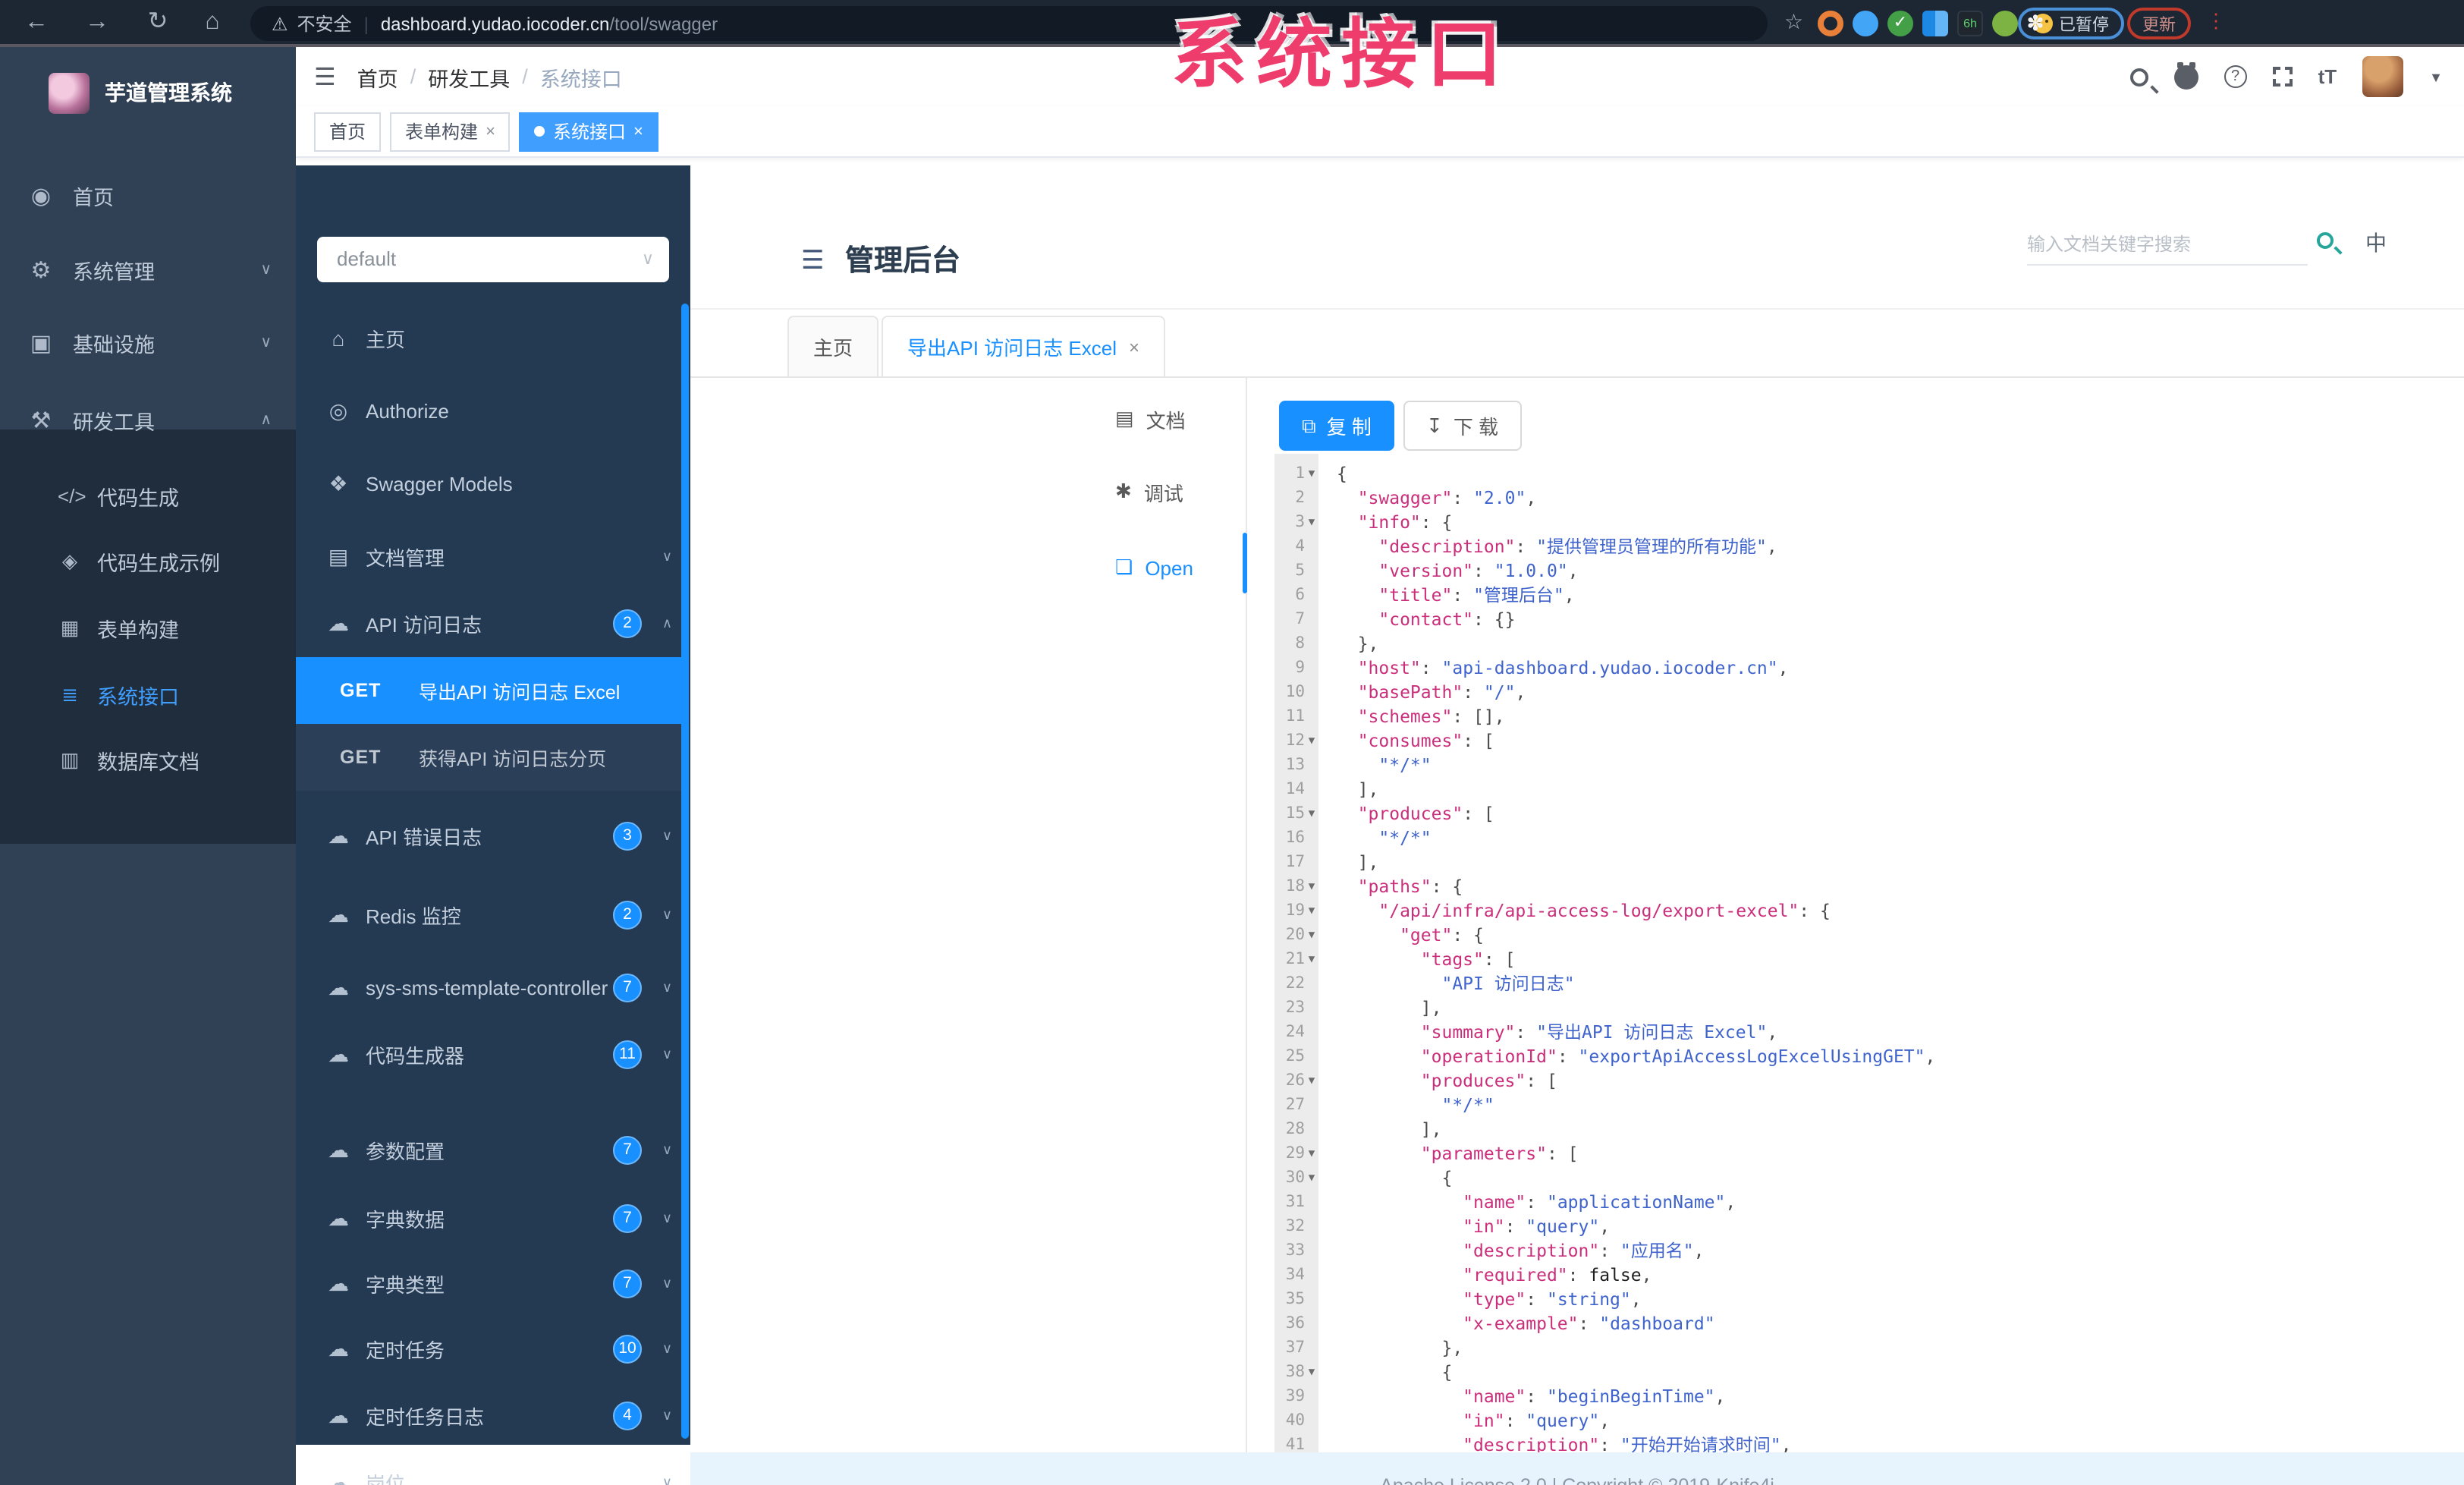 Image resolution: width=2464 pixels, height=1485 pixels. I want to click on github-icon, so click(2185, 75).